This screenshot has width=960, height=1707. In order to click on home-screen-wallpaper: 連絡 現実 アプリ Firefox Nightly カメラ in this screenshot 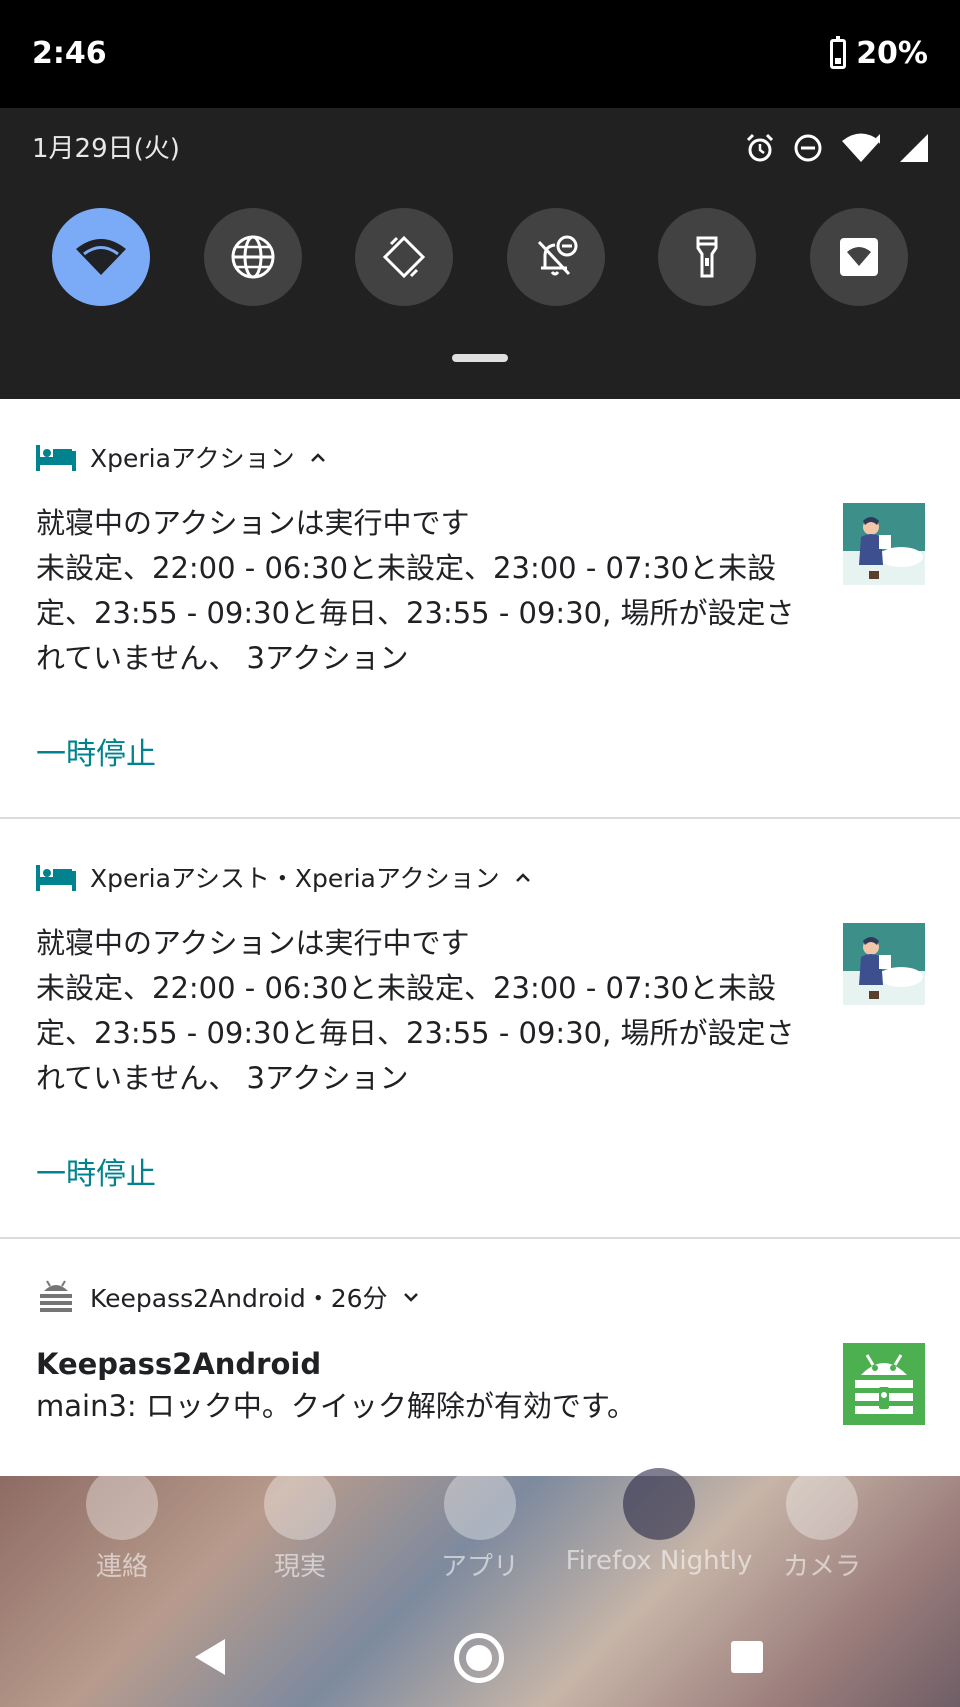, I will do `click(480, 1587)`.